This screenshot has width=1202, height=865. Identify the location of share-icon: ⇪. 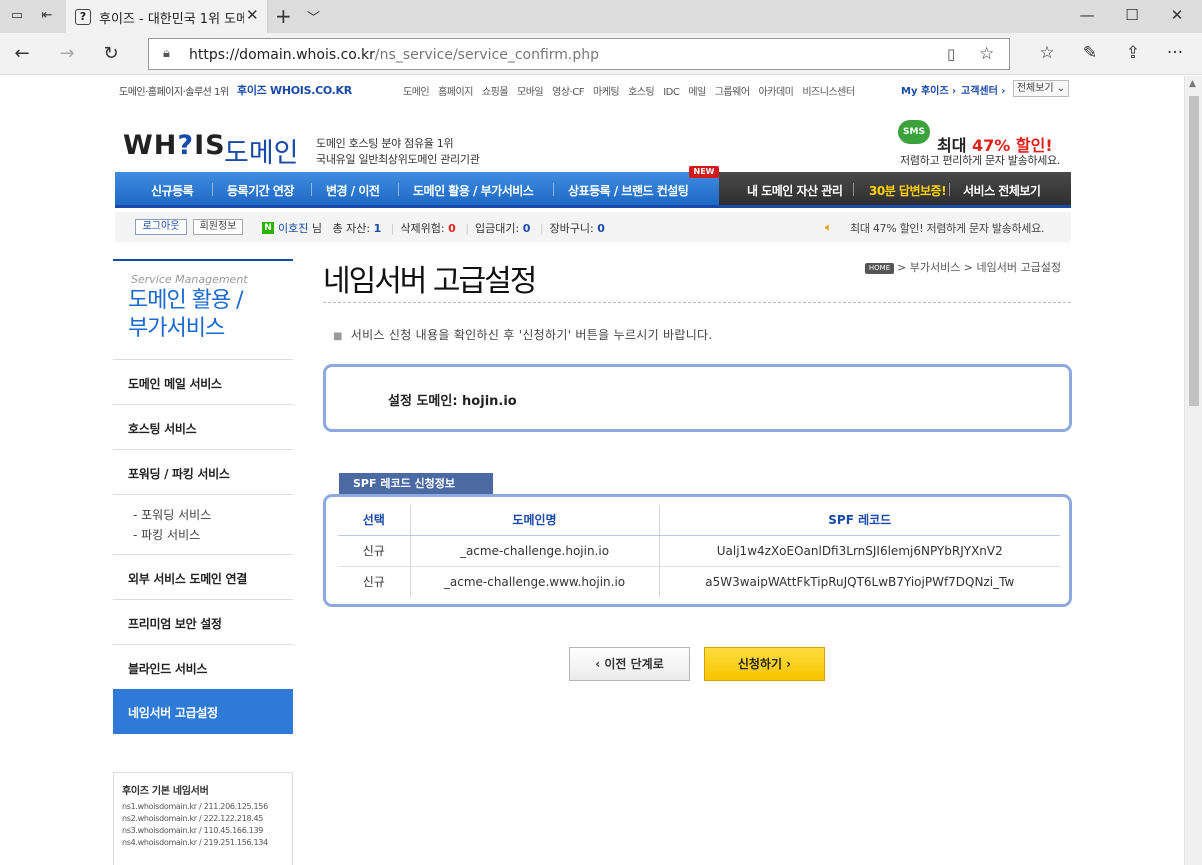
(1133, 53).